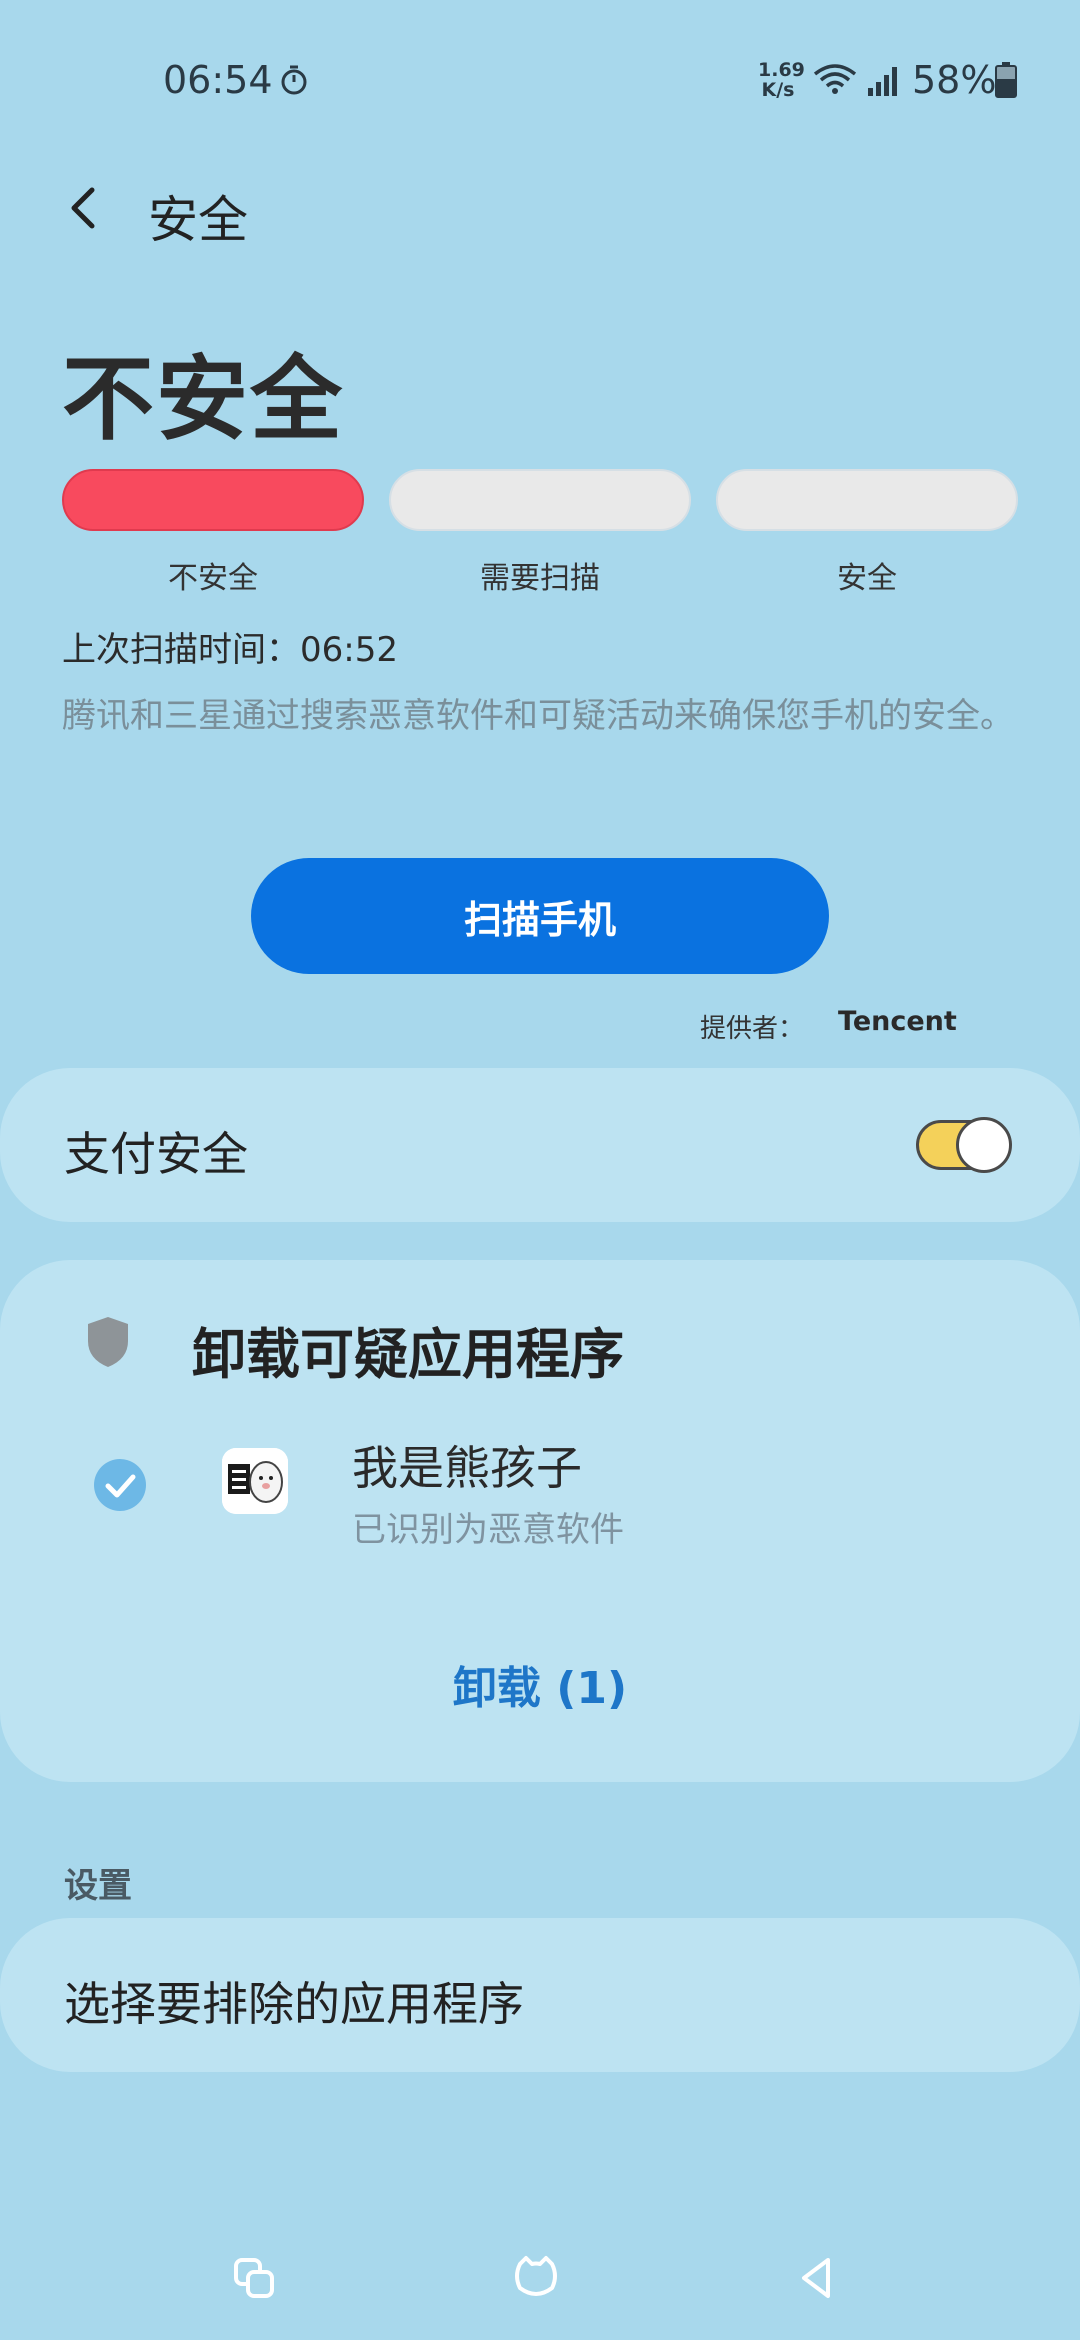  What do you see at coordinates (540, 1684) in the screenshot?
I see `uninstall-button: 卸载 (1)` at bounding box center [540, 1684].